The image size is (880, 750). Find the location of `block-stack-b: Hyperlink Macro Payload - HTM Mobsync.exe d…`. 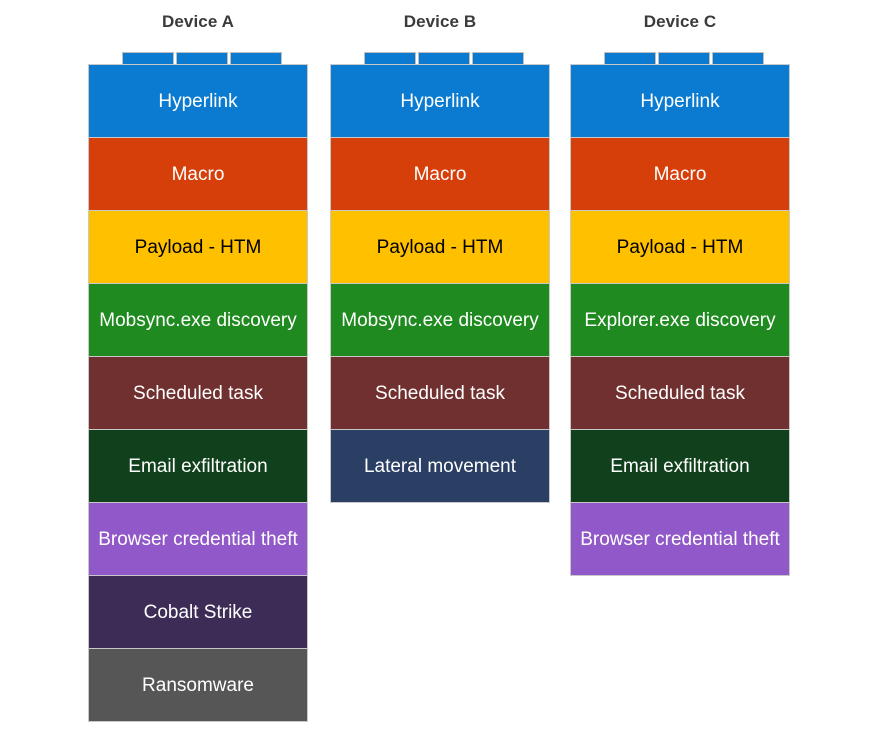

block-stack-b: Hyperlink Macro Payload - HTM Mobsync.exe d… is located at coordinates (440, 283).